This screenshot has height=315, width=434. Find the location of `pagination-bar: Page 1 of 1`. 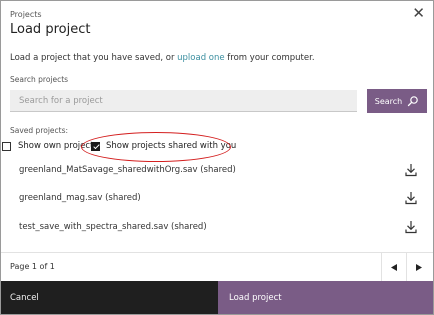

pagination-bar: Page 1 of 1 is located at coordinates (217, 266).